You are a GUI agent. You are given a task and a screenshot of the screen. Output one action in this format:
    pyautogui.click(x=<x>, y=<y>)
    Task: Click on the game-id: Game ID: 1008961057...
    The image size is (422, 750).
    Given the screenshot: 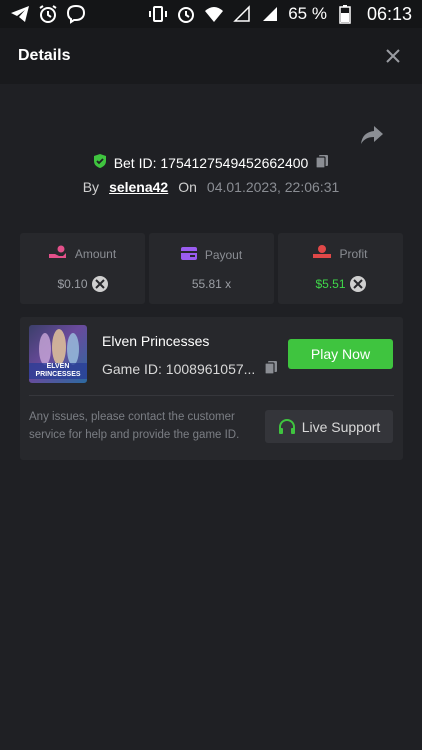 What is the action you would take?
    pyautogui.click(x=179, y=368)
    